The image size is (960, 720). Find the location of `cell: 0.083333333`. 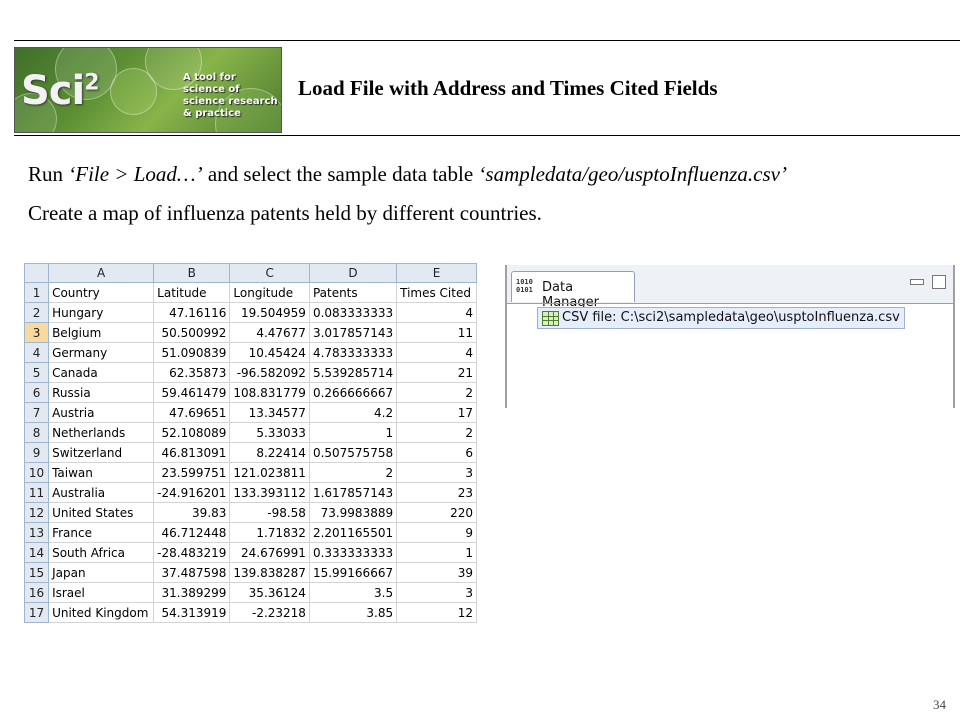

cell: 0.083333333 is located at coordinates (353, 312).